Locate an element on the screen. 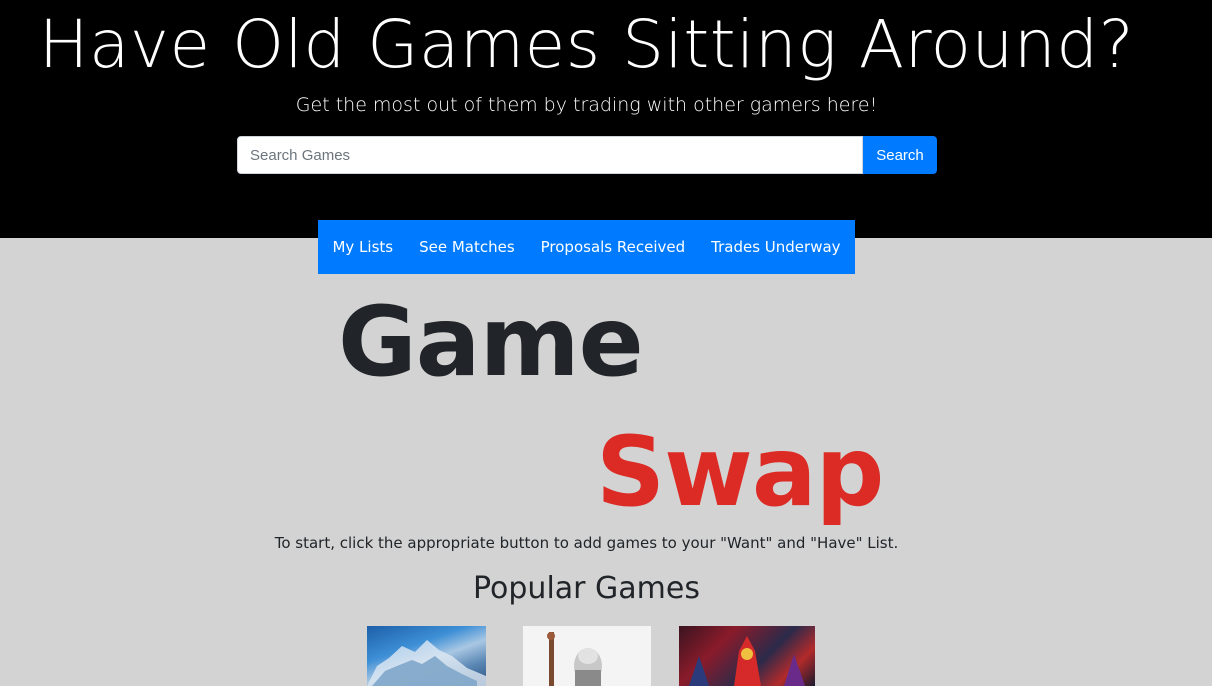 This screenshot has height=686, width=1212. logo-word-swap: Swap is located at coordinates (740, 472).